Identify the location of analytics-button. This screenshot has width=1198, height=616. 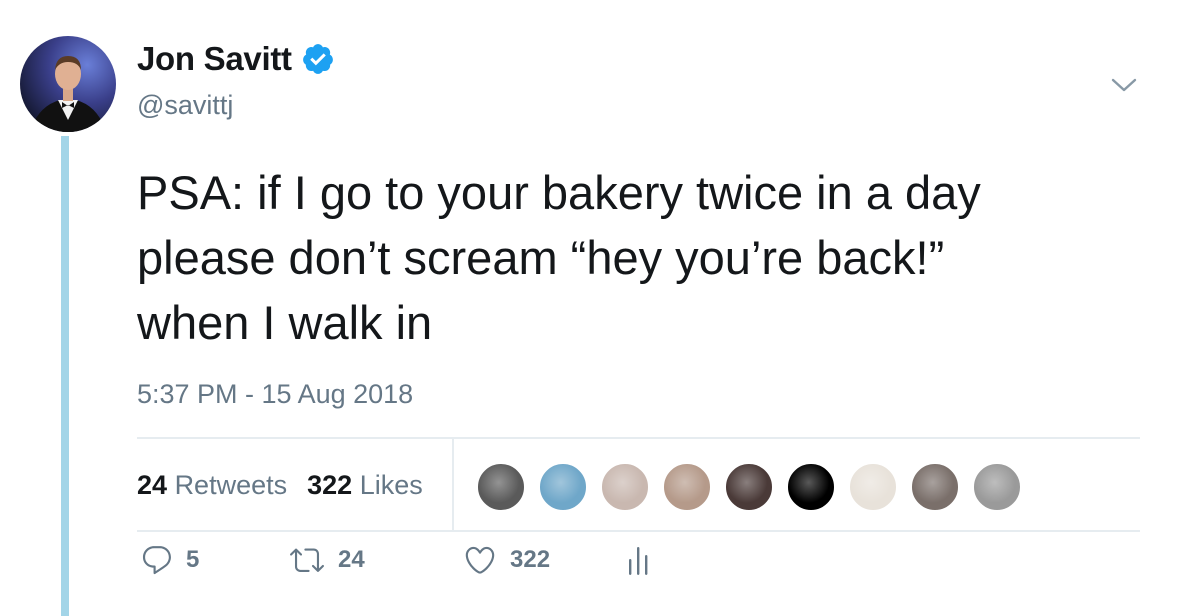
(639, 560).